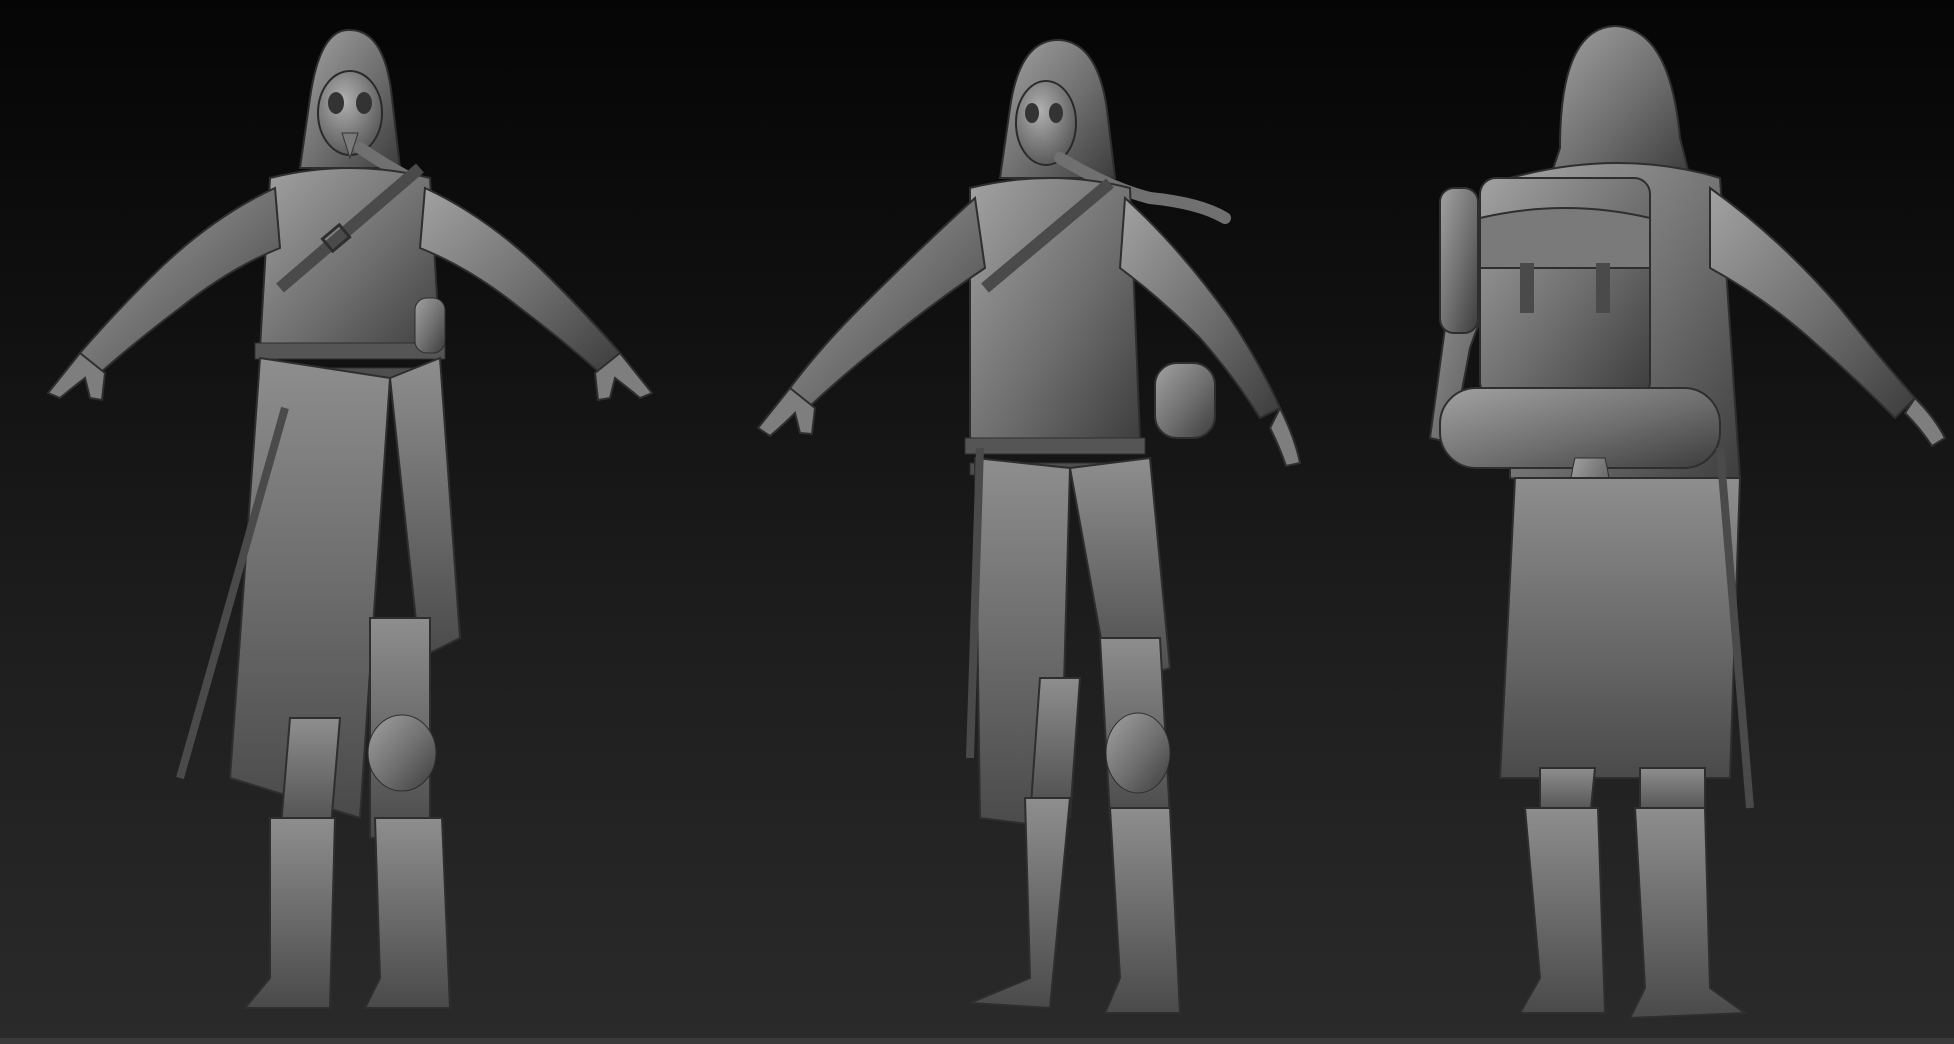  What do you see at coordinates (1620, 101) in the screenshot?
I see `hood` at bounding box center [1620, 101].